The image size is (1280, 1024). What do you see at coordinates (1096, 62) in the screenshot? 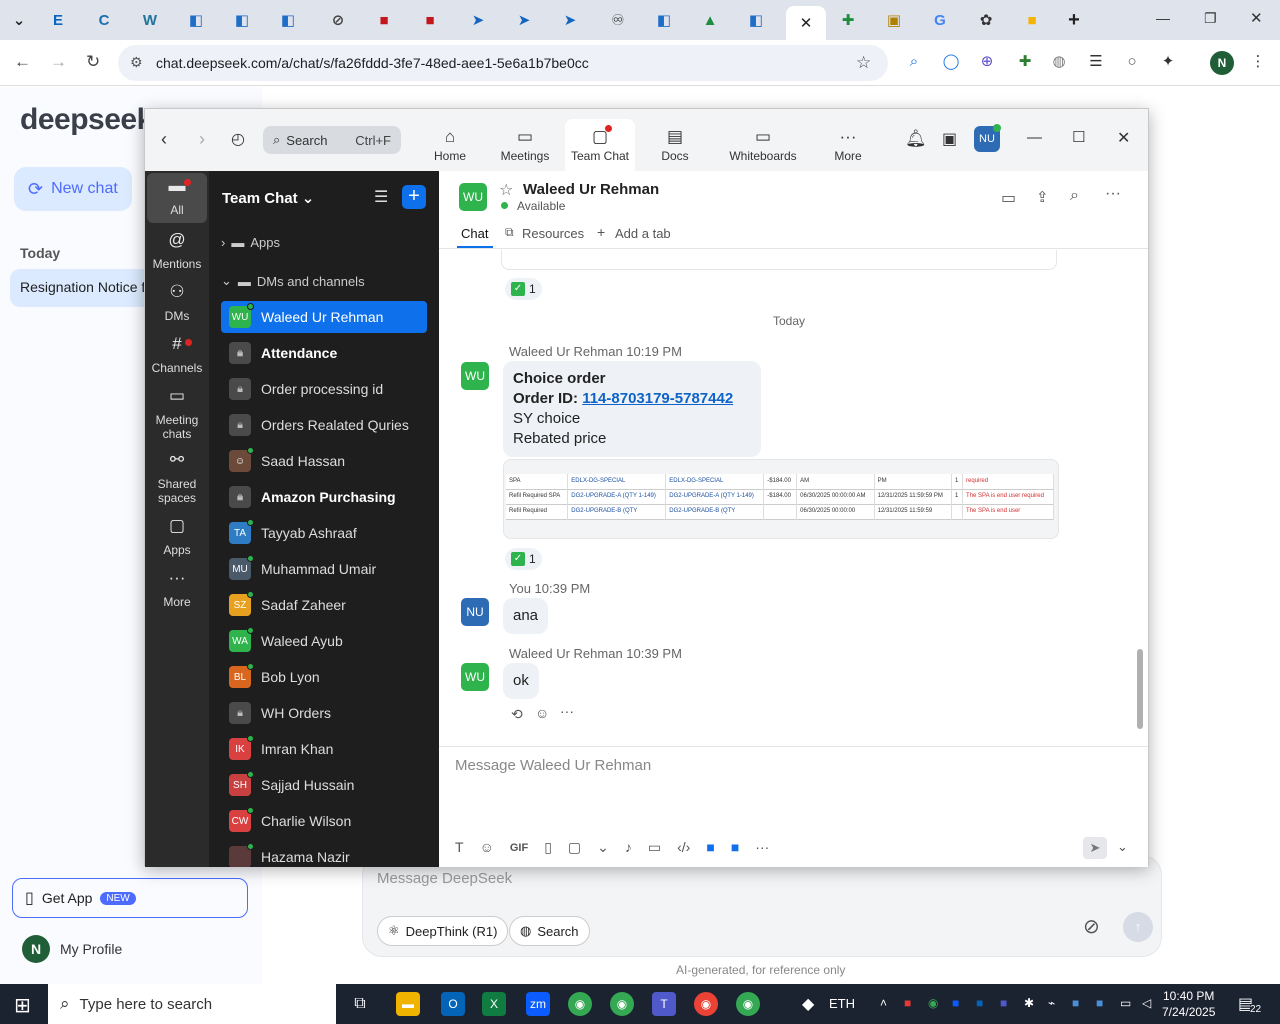
I see `list-ext-icon: ☰` at bounding box center [1096, 62].